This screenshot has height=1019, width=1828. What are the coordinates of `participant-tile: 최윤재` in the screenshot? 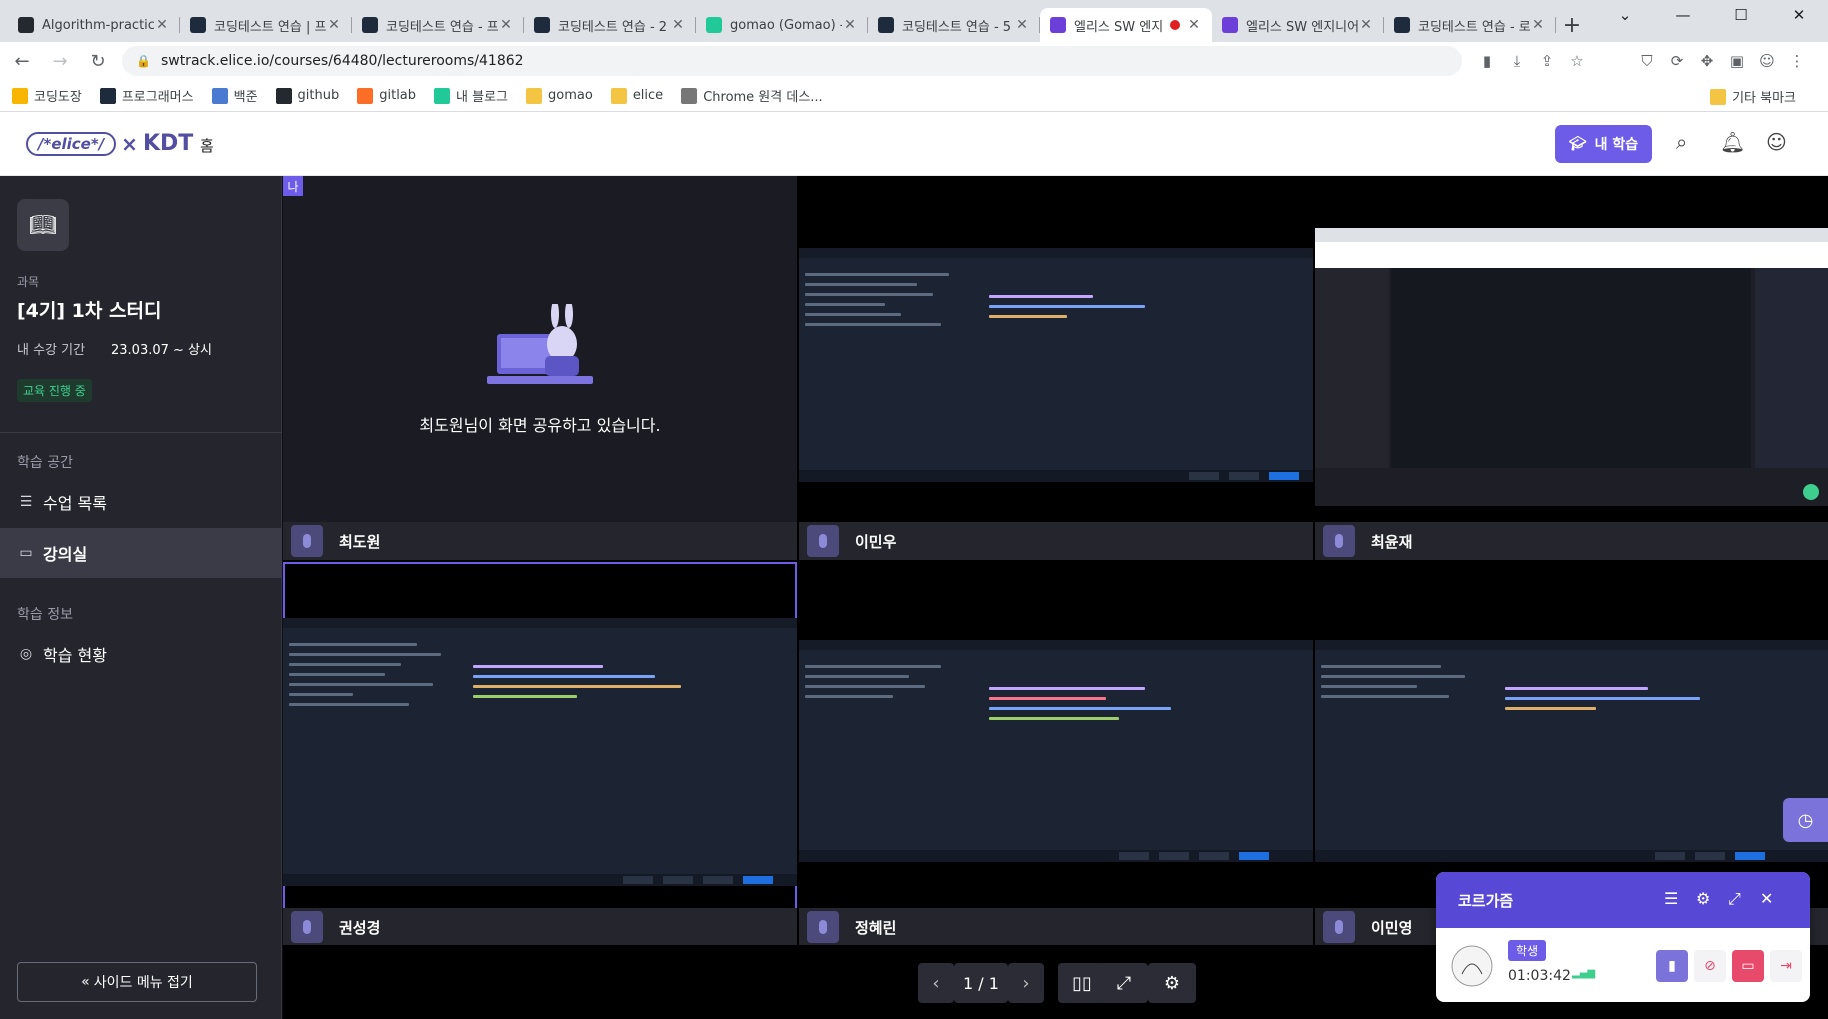 It's located at (1571, 368).